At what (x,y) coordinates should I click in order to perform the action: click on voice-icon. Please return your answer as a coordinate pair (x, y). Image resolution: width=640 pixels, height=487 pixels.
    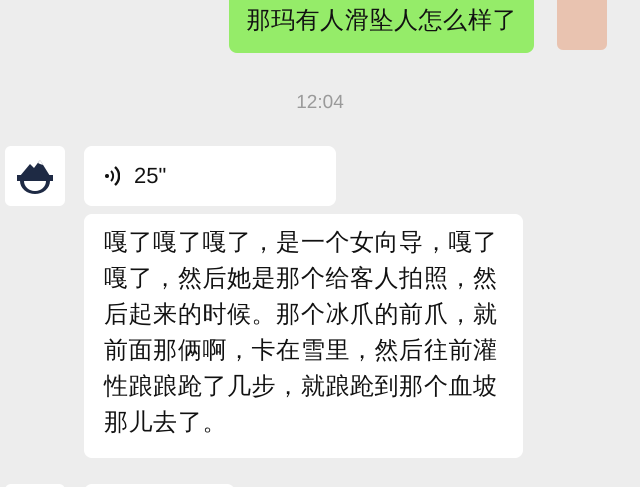
    Looking at the image, I should click on (112, 175).